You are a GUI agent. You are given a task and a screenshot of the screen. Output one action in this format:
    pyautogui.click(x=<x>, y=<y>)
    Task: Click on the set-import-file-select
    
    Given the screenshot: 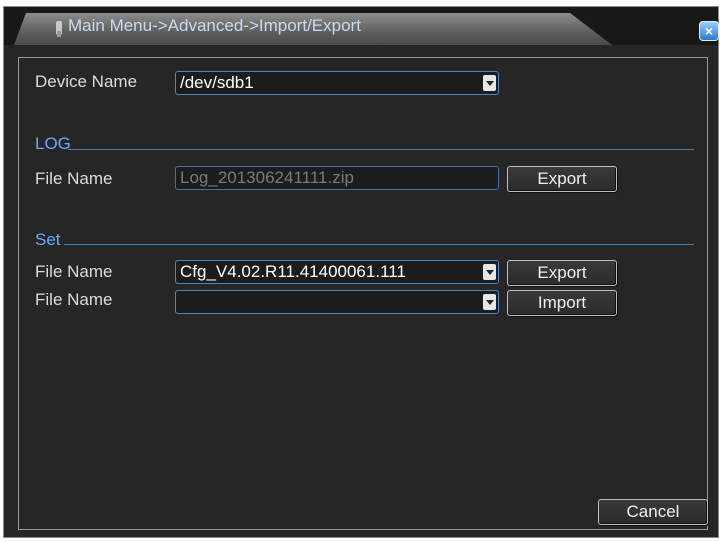 What is the action you would take?
    pyautogui.click(x=337, y=302)
    